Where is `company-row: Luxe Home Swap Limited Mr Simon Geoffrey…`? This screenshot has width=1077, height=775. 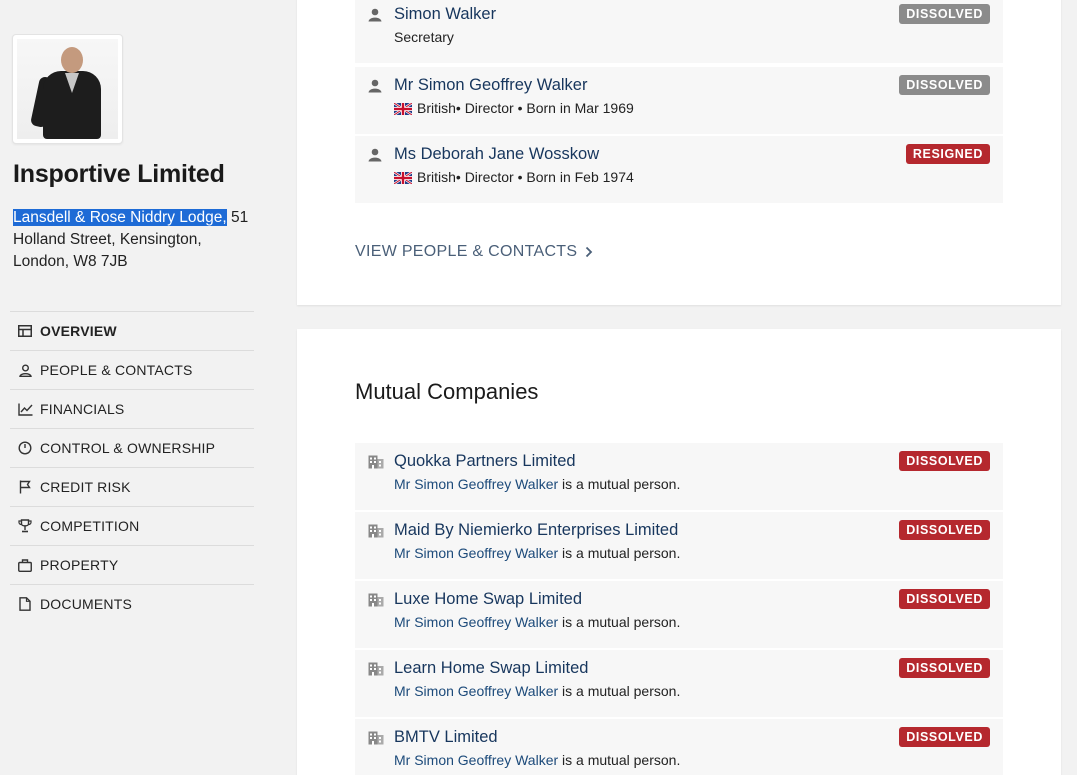 company-row: Luxe Home Swap Limited Mr Simon Geoffrey… is located at coordinates (679, 614).